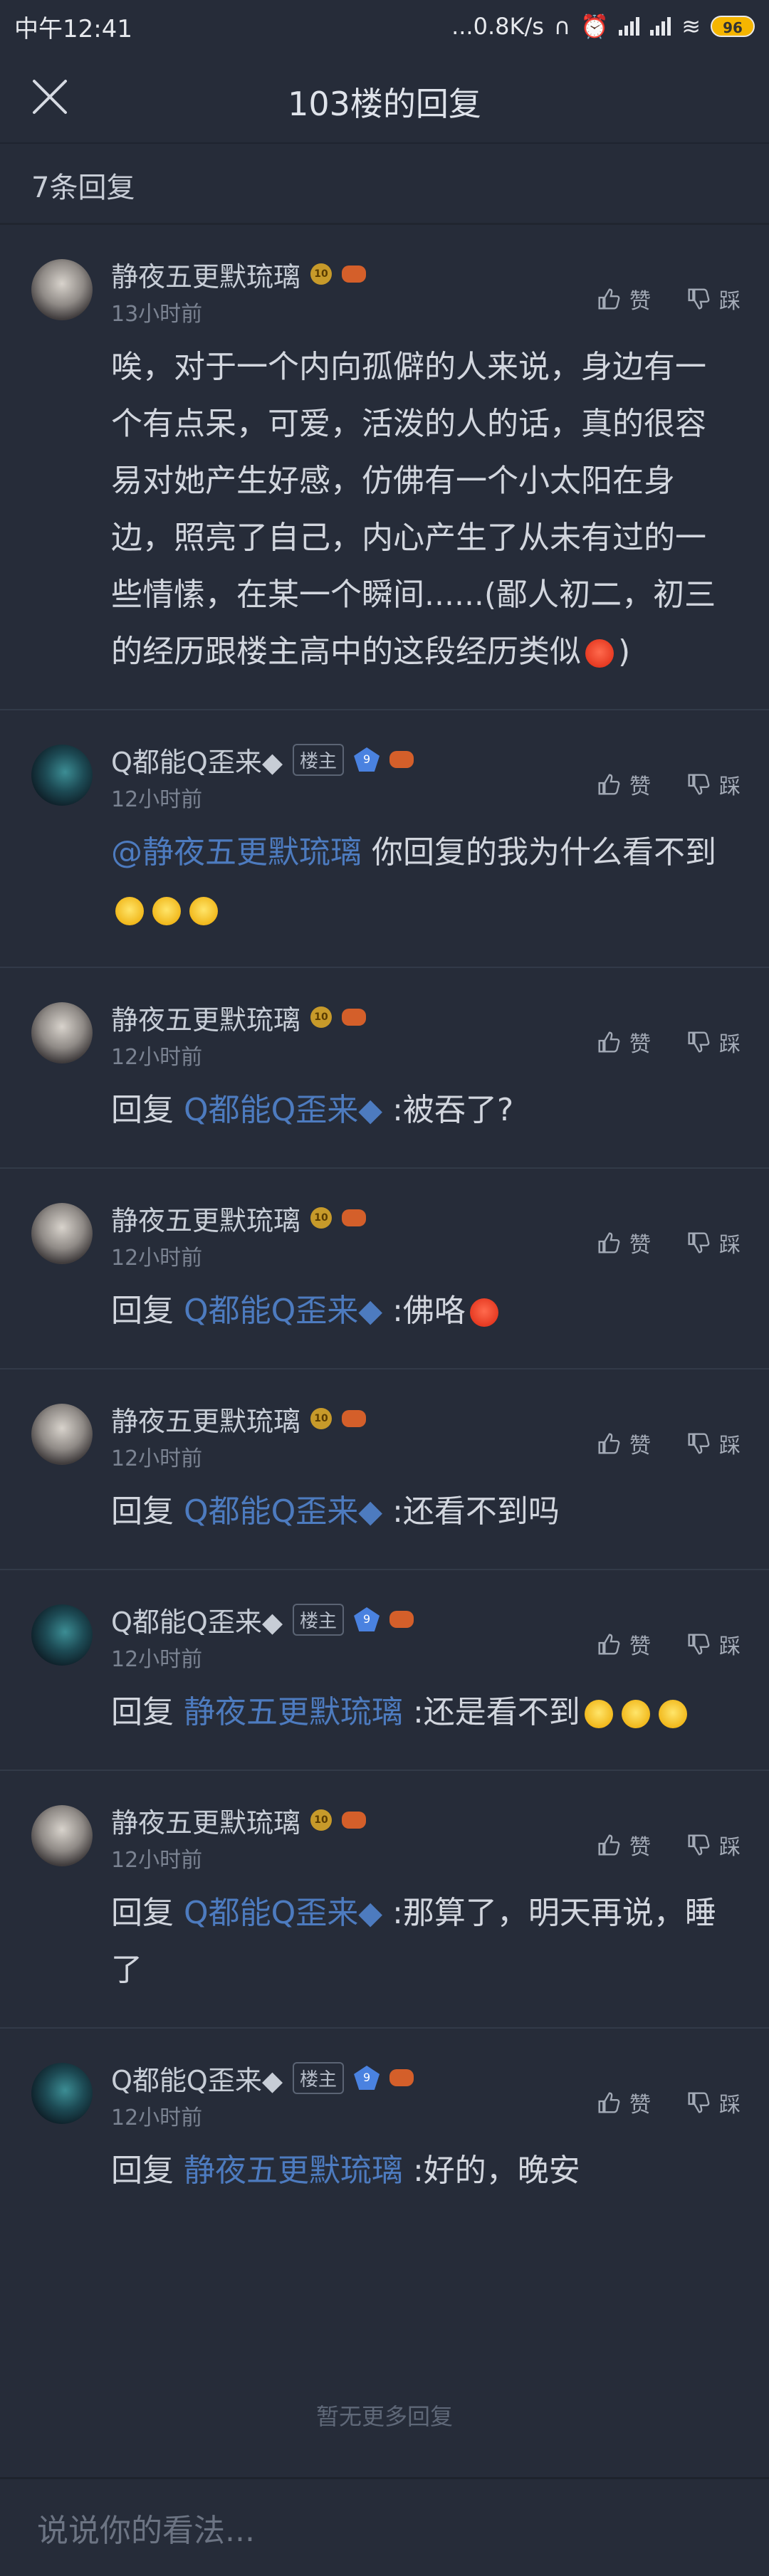  What do you see at coordinates (384, 104) in the screenshot?
I see `page-title: 103楼的回复` at bounding box center [384, 104].